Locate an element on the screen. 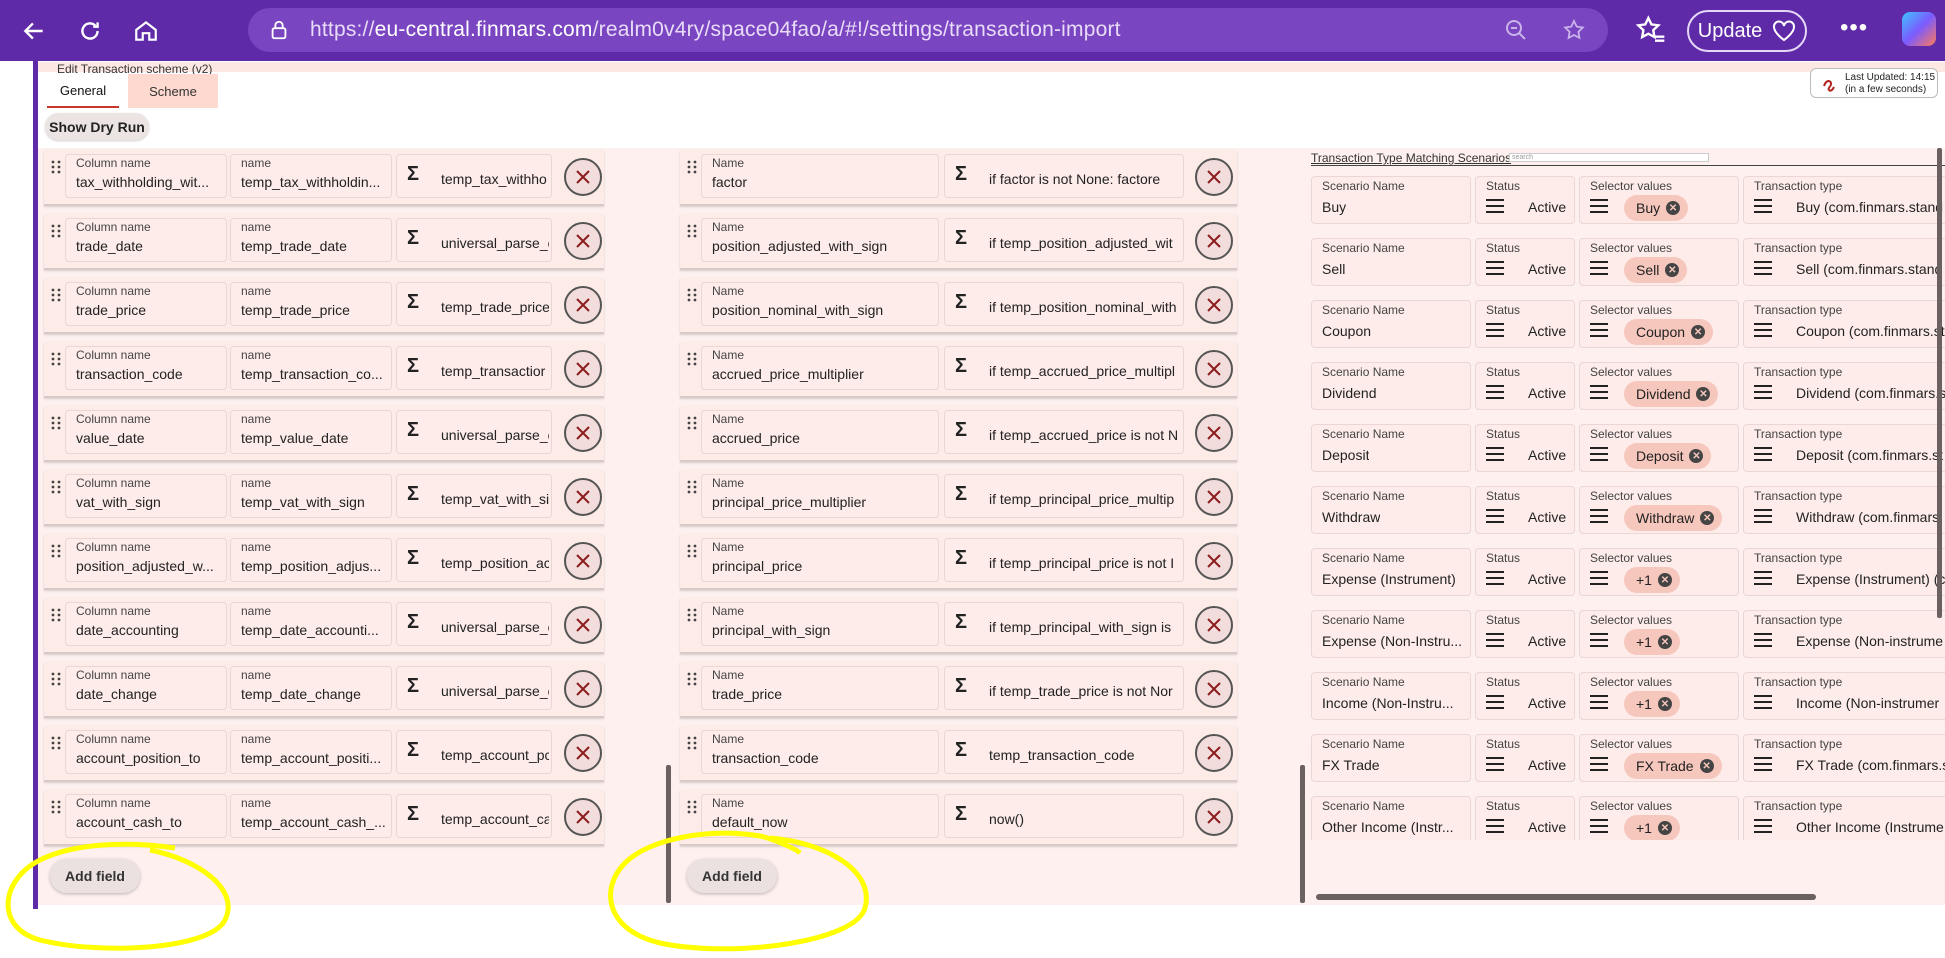 The image size is (1945, 958). transaction-type-select: Transaction type Expense (Instrument) (c is located at coordinates (1844, 572).